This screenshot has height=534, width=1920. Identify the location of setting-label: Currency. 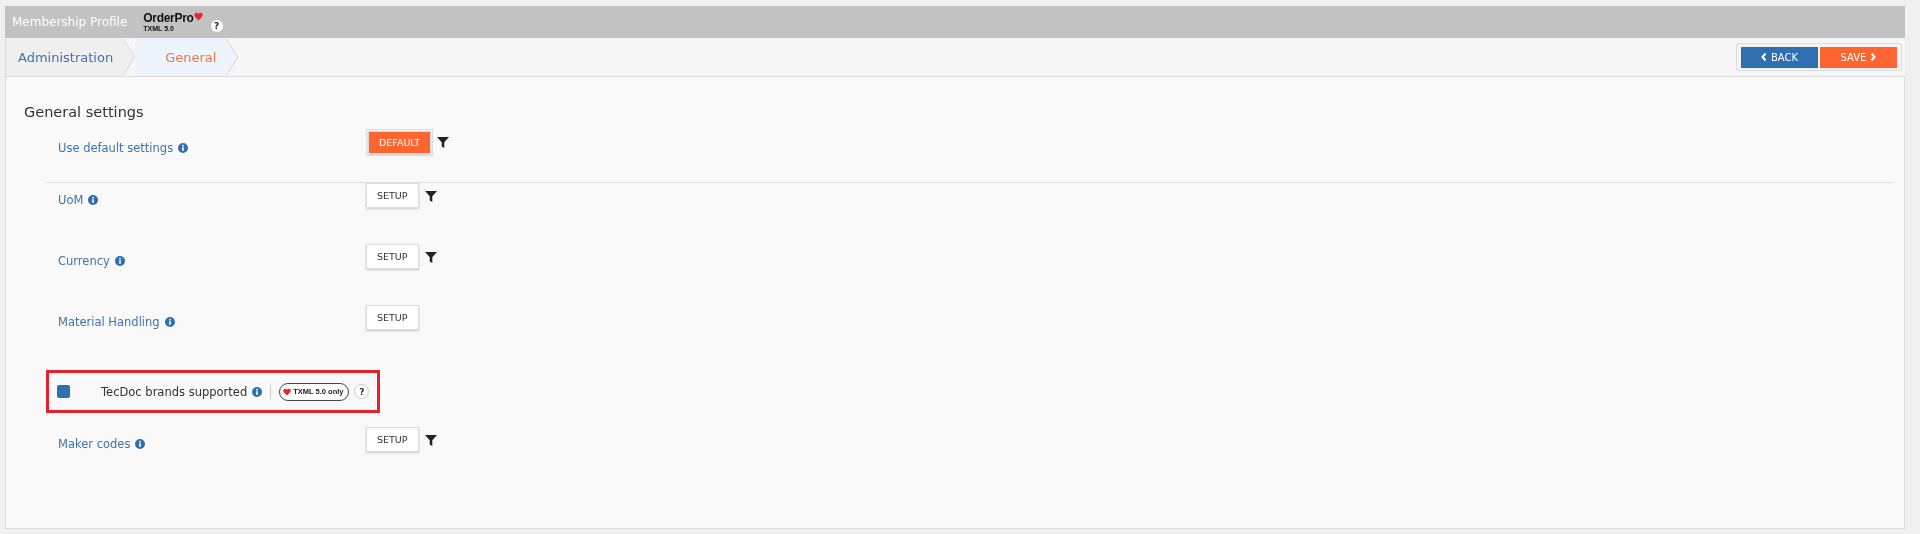
(84, 261).